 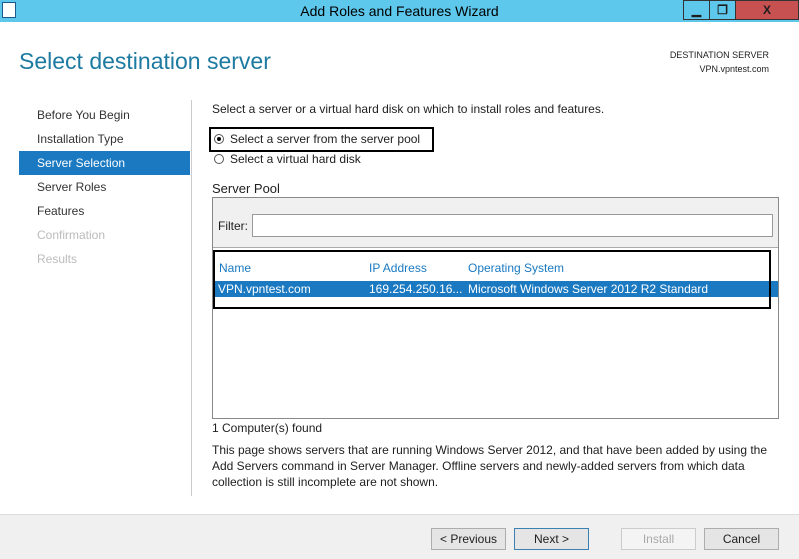 What do you see at coordinates (104, 139) in the screenshot?
I see `nav-installation-type: Installation Type` at bounding box center [104, 139].